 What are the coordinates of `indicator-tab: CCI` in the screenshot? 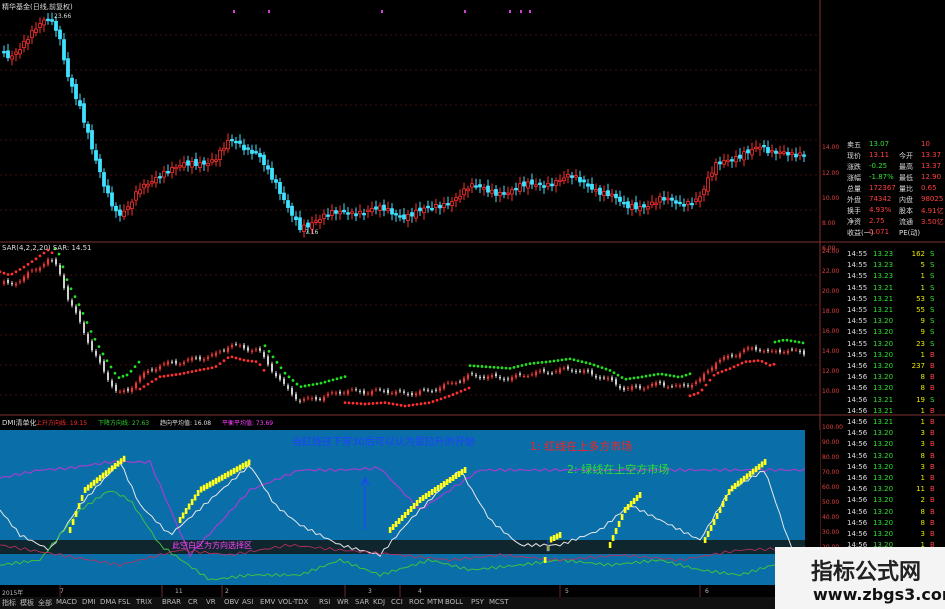 It's located at (397, 602).